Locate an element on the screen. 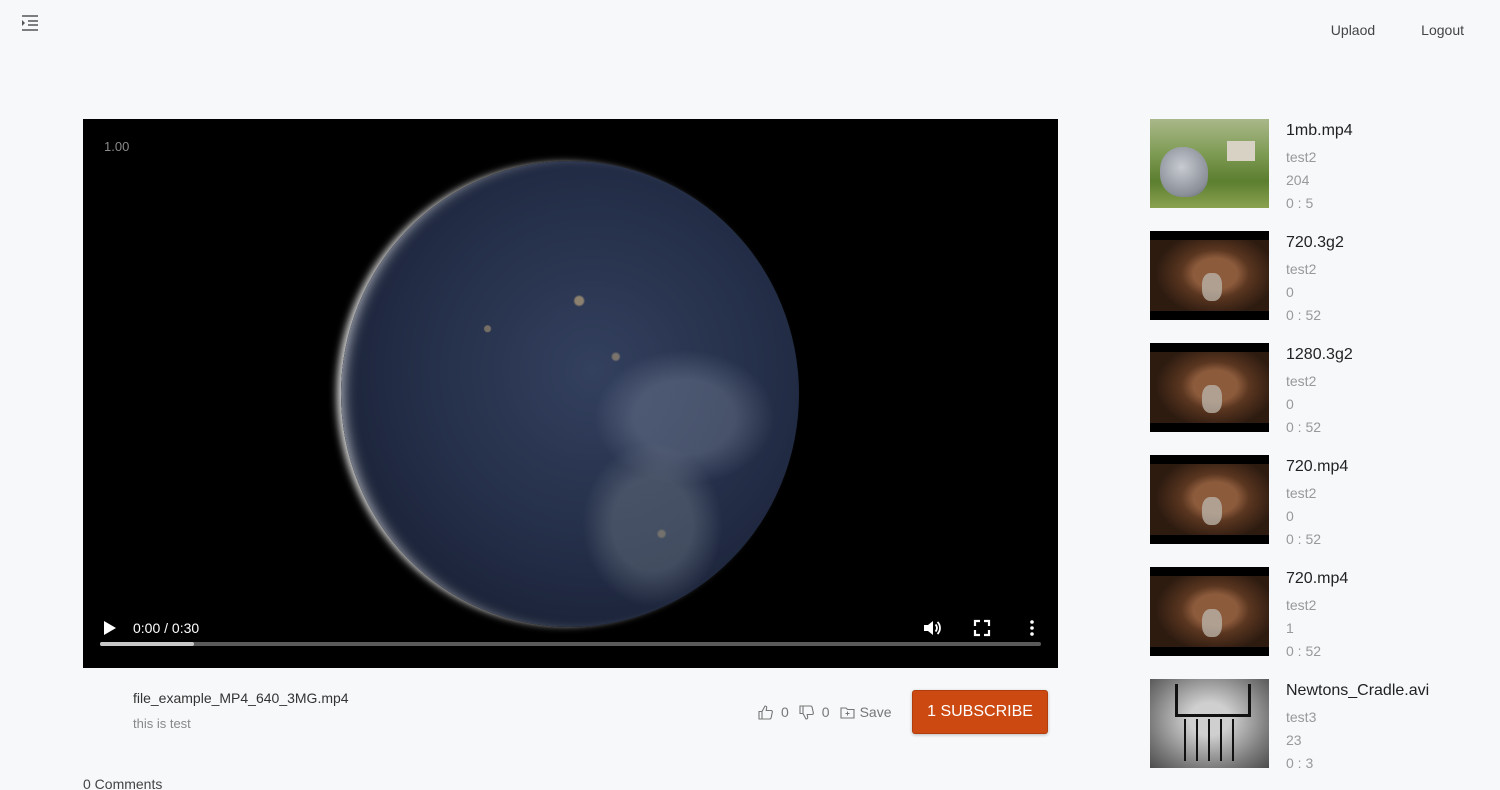  related-video-title: Newtons_Cradle.avi is located at coordinates (1357, 694).